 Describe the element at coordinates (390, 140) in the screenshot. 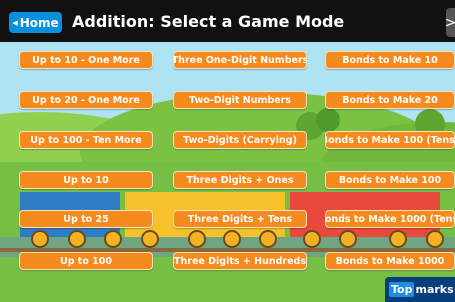

I see `mode-button: Bonds to Make 100 (Tens)` at that location.